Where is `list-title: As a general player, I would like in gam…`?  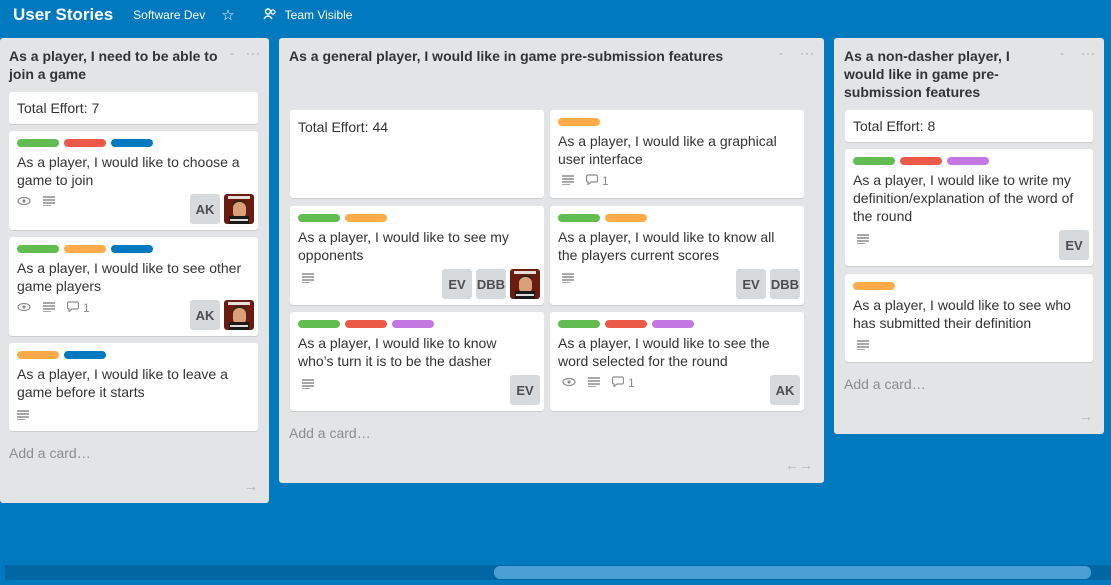
list-title: As a general player, I would like in gam… is located at coordinates (529, 56).